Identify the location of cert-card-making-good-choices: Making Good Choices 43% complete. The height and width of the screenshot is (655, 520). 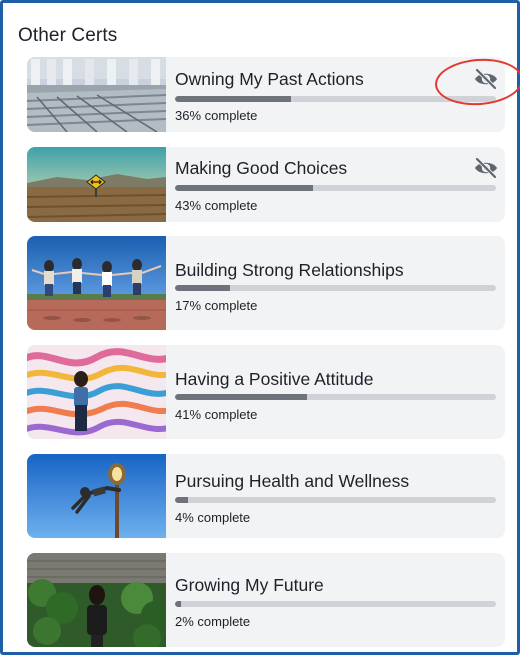
(266, 184).